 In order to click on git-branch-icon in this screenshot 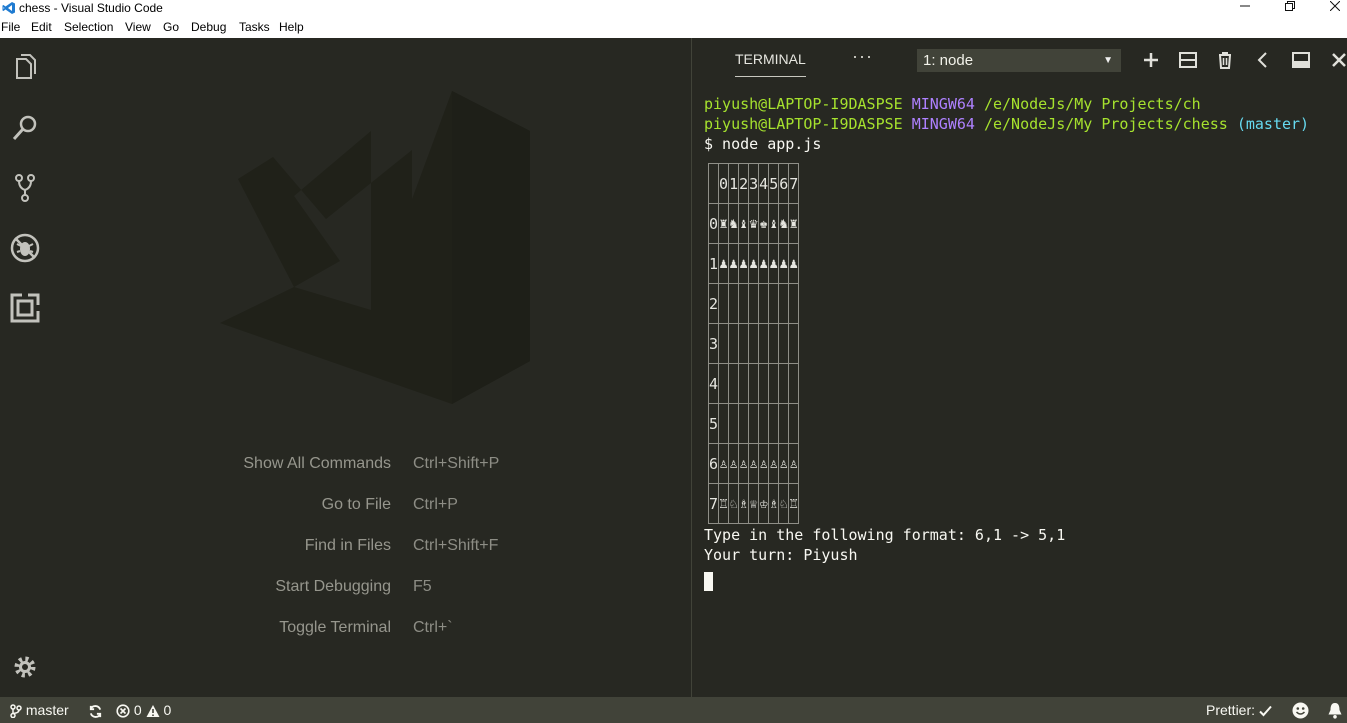, I will do `click(16, 711)`.